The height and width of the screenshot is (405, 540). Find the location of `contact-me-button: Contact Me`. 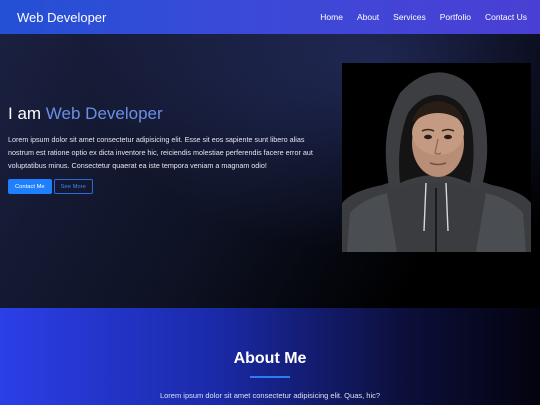

contact-me-button: Contact Me is located at coordinates (30, 187).